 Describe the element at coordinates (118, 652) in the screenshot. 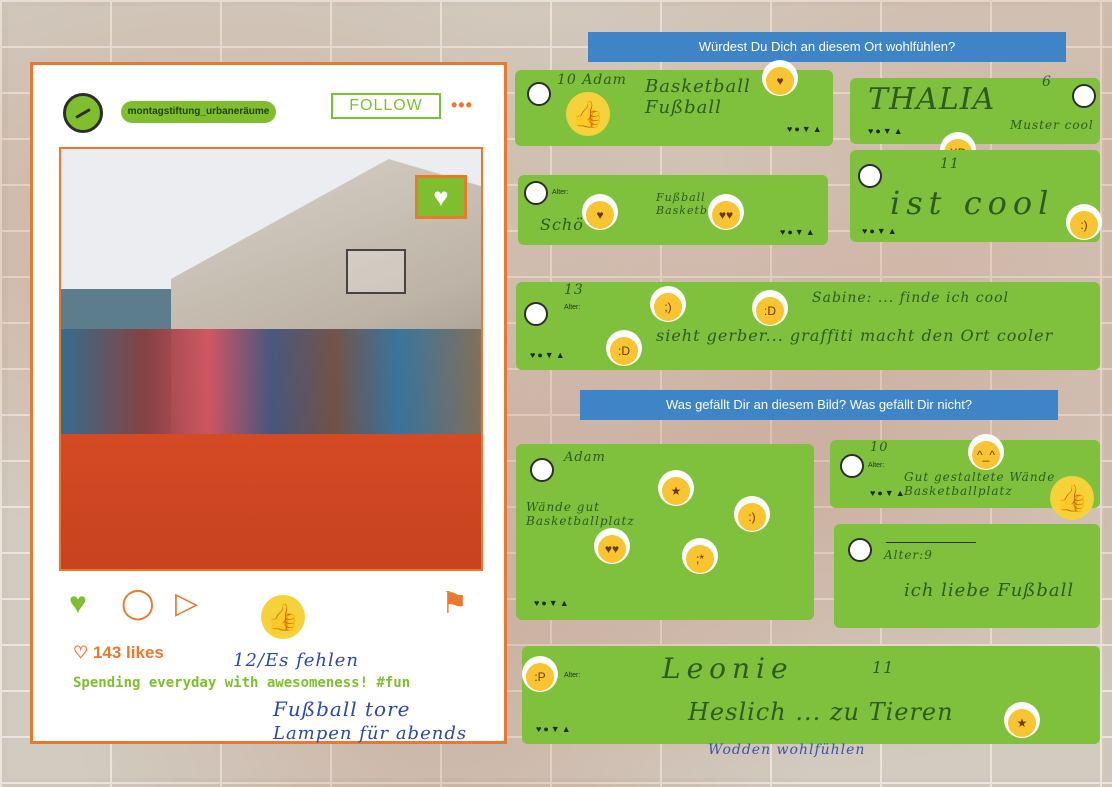

I see `likes-count: ♡ 143 likes` at that location.